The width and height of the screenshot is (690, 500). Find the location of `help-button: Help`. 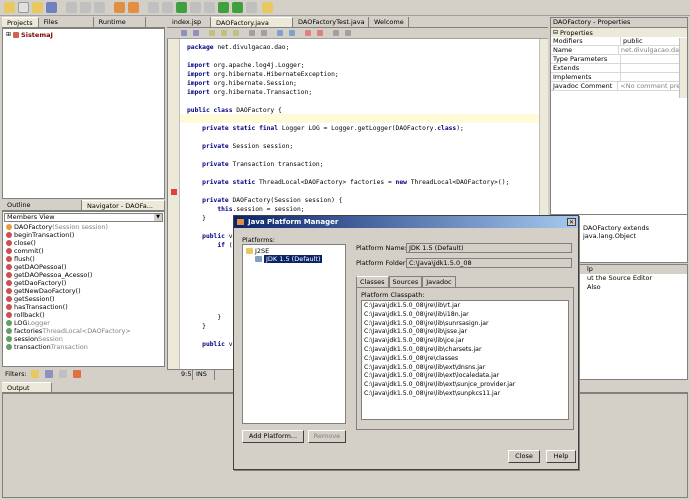

help-button: Help is located at coordinates (561, 456).